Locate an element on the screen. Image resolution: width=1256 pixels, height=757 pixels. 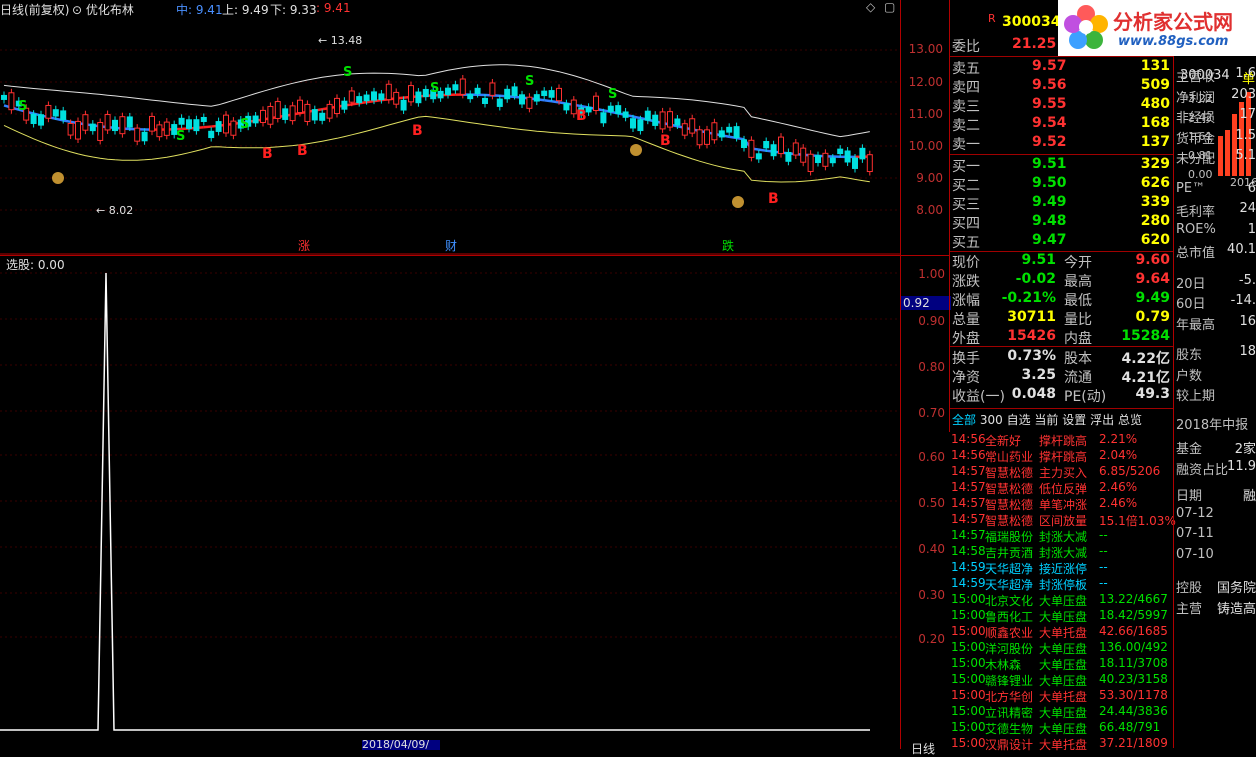
period-footer: 日线 is located at coordinates (923, 748).